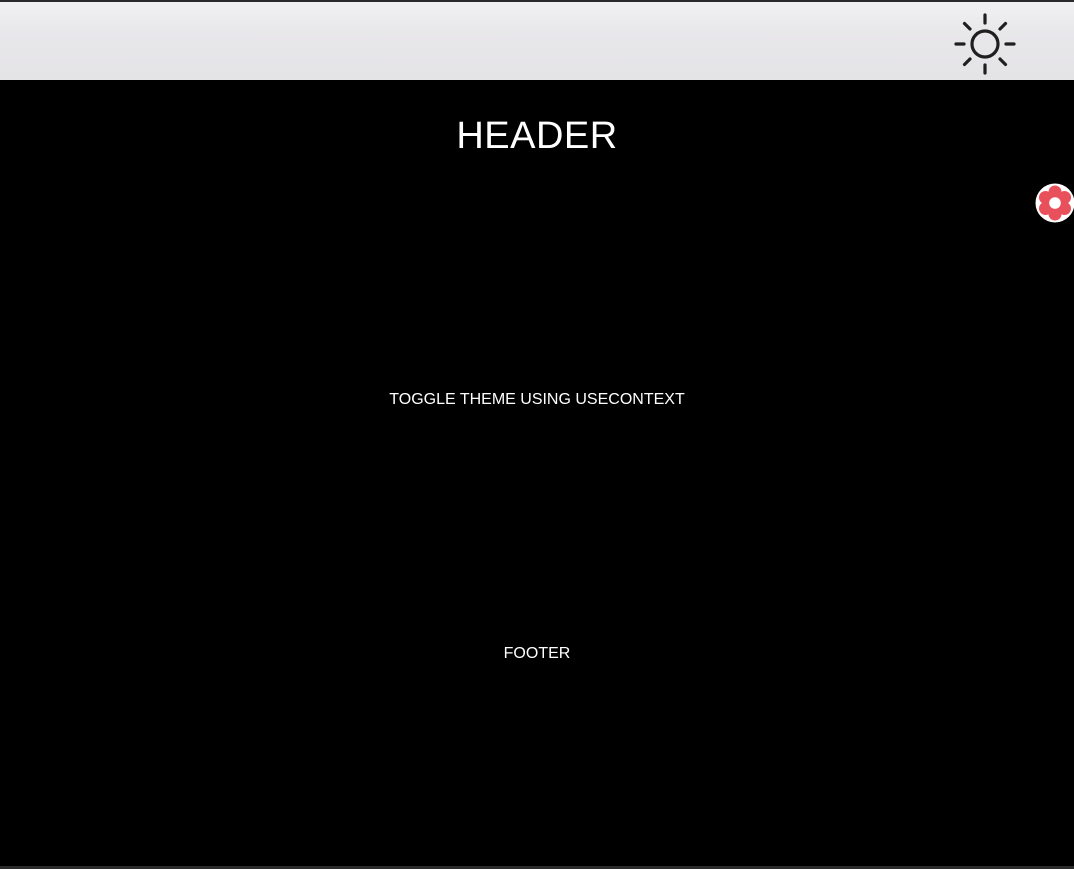  I want to click on flower-badge-icon, so click(1054, 203).